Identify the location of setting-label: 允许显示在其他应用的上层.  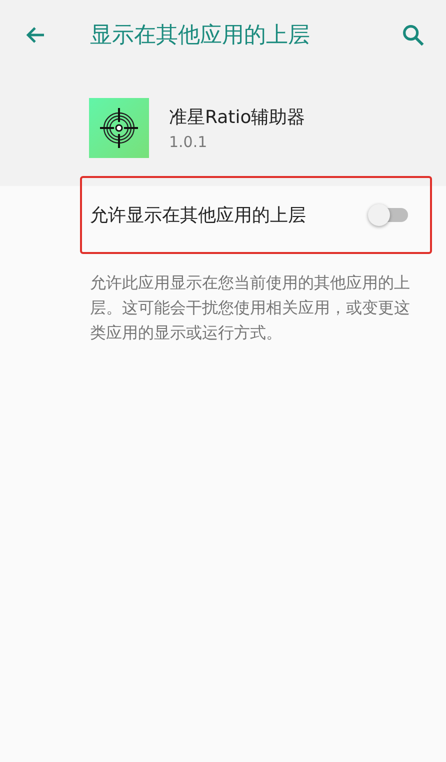
(198, 215).